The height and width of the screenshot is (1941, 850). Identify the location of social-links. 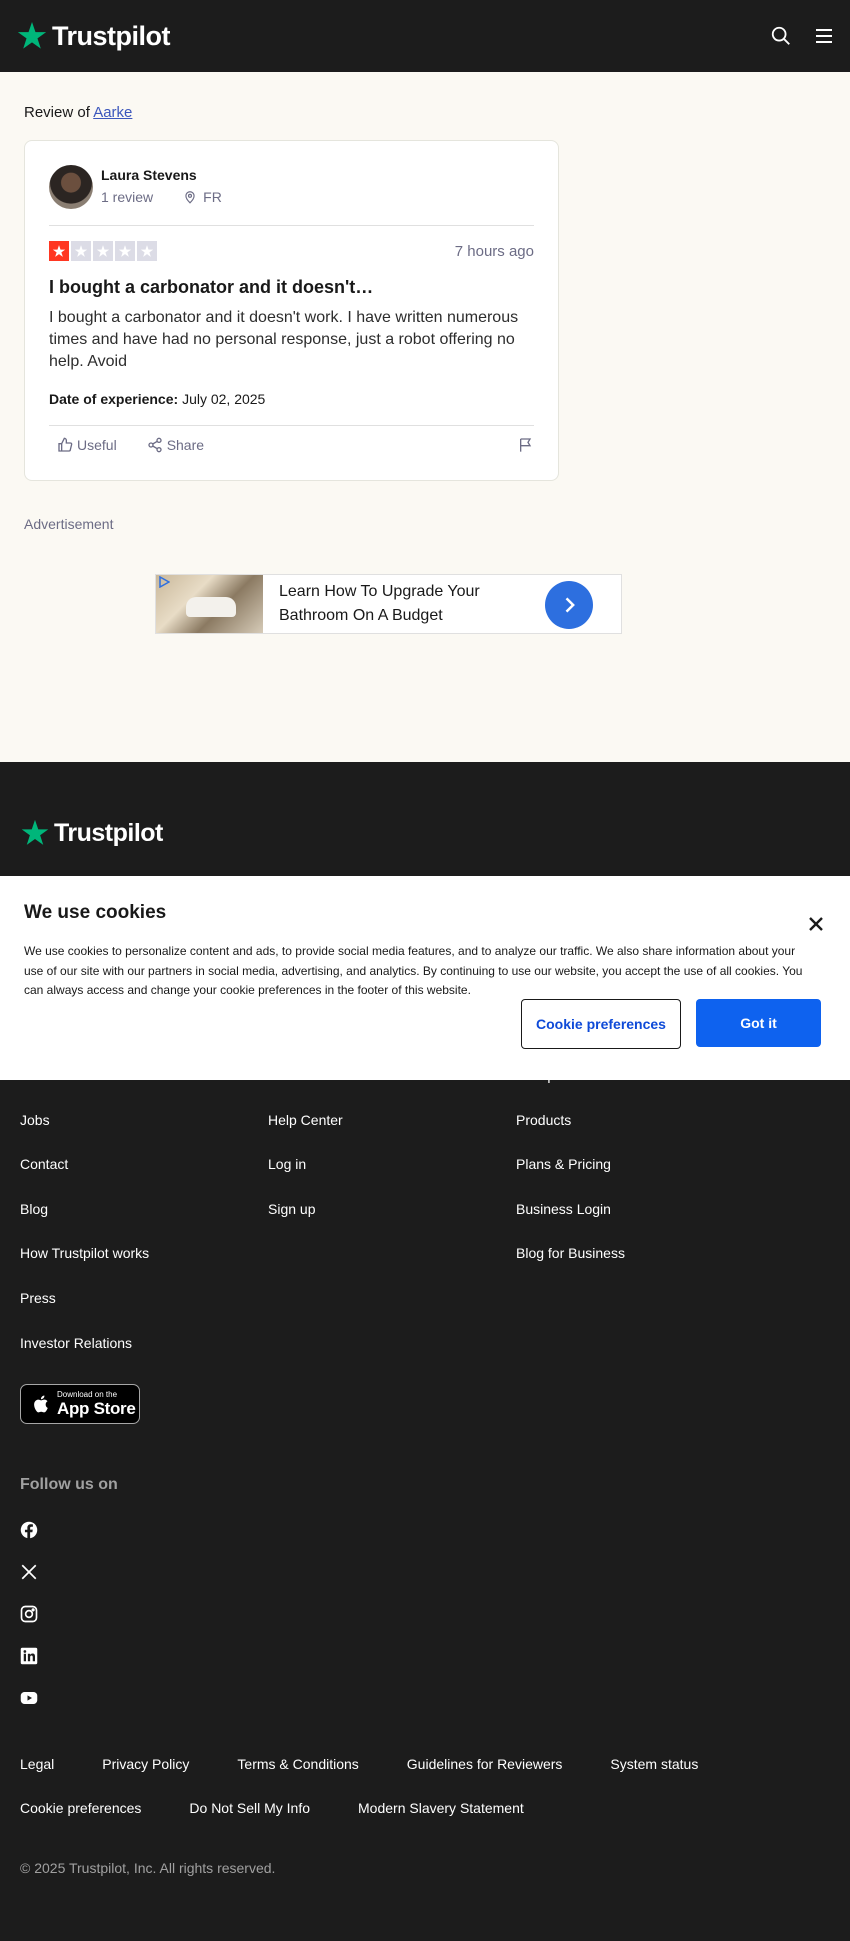
(29, 1614).